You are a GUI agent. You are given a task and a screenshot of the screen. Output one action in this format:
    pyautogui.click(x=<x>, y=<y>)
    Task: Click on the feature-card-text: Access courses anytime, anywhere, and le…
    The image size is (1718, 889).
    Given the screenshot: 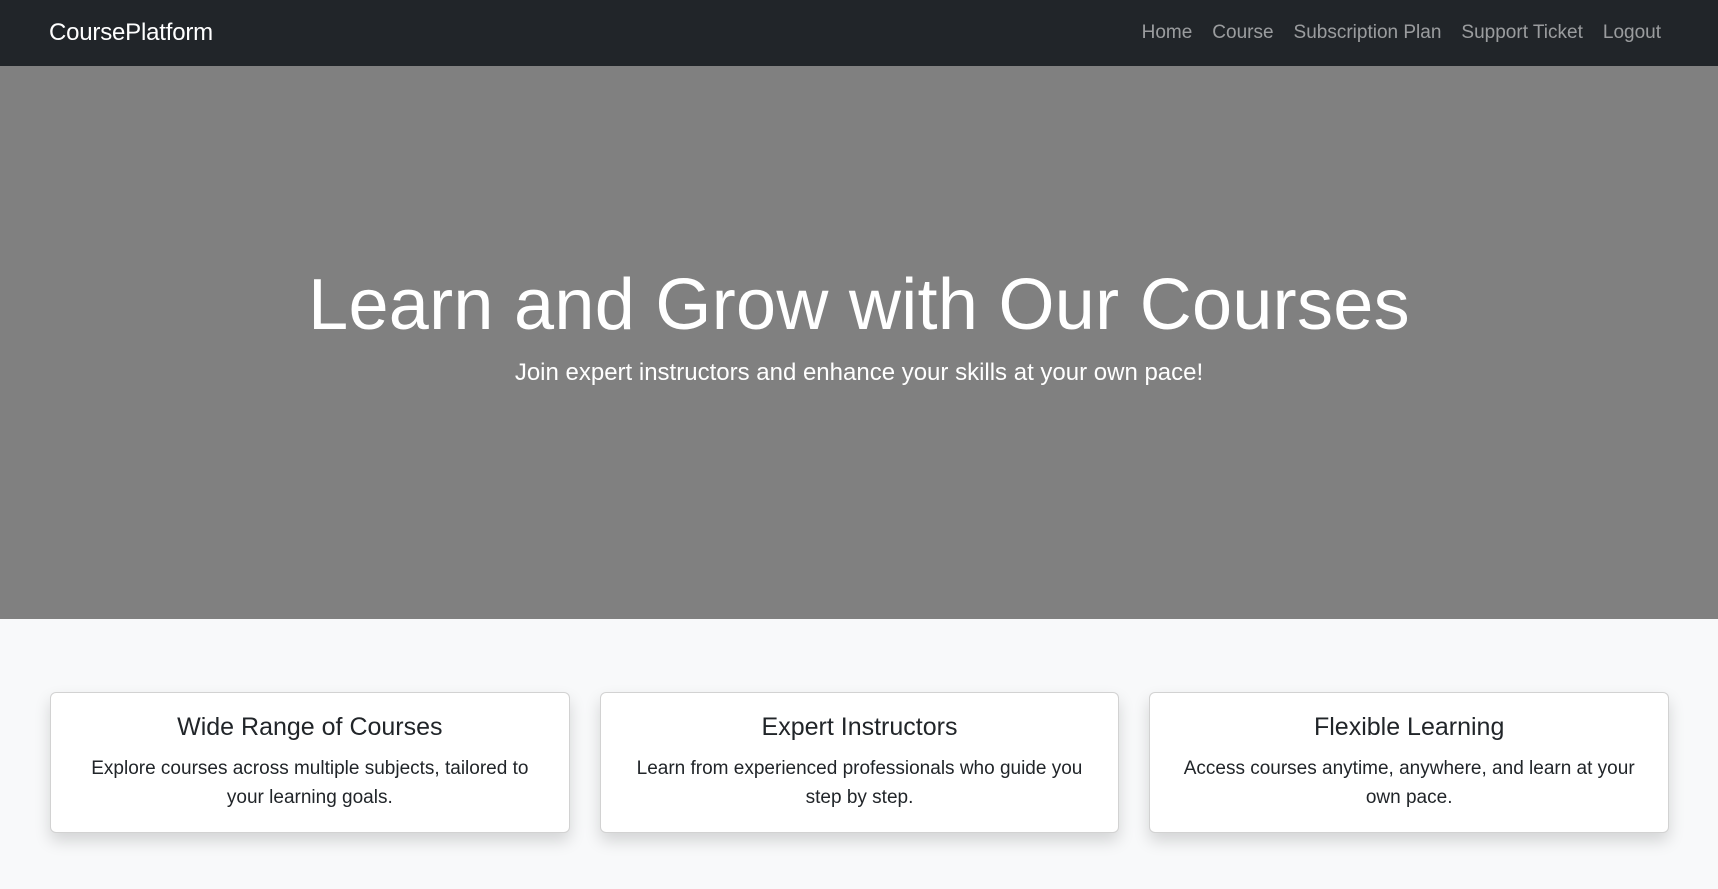 What is the action you would take?
    pyautogui.click(x=1409, y=783)
    